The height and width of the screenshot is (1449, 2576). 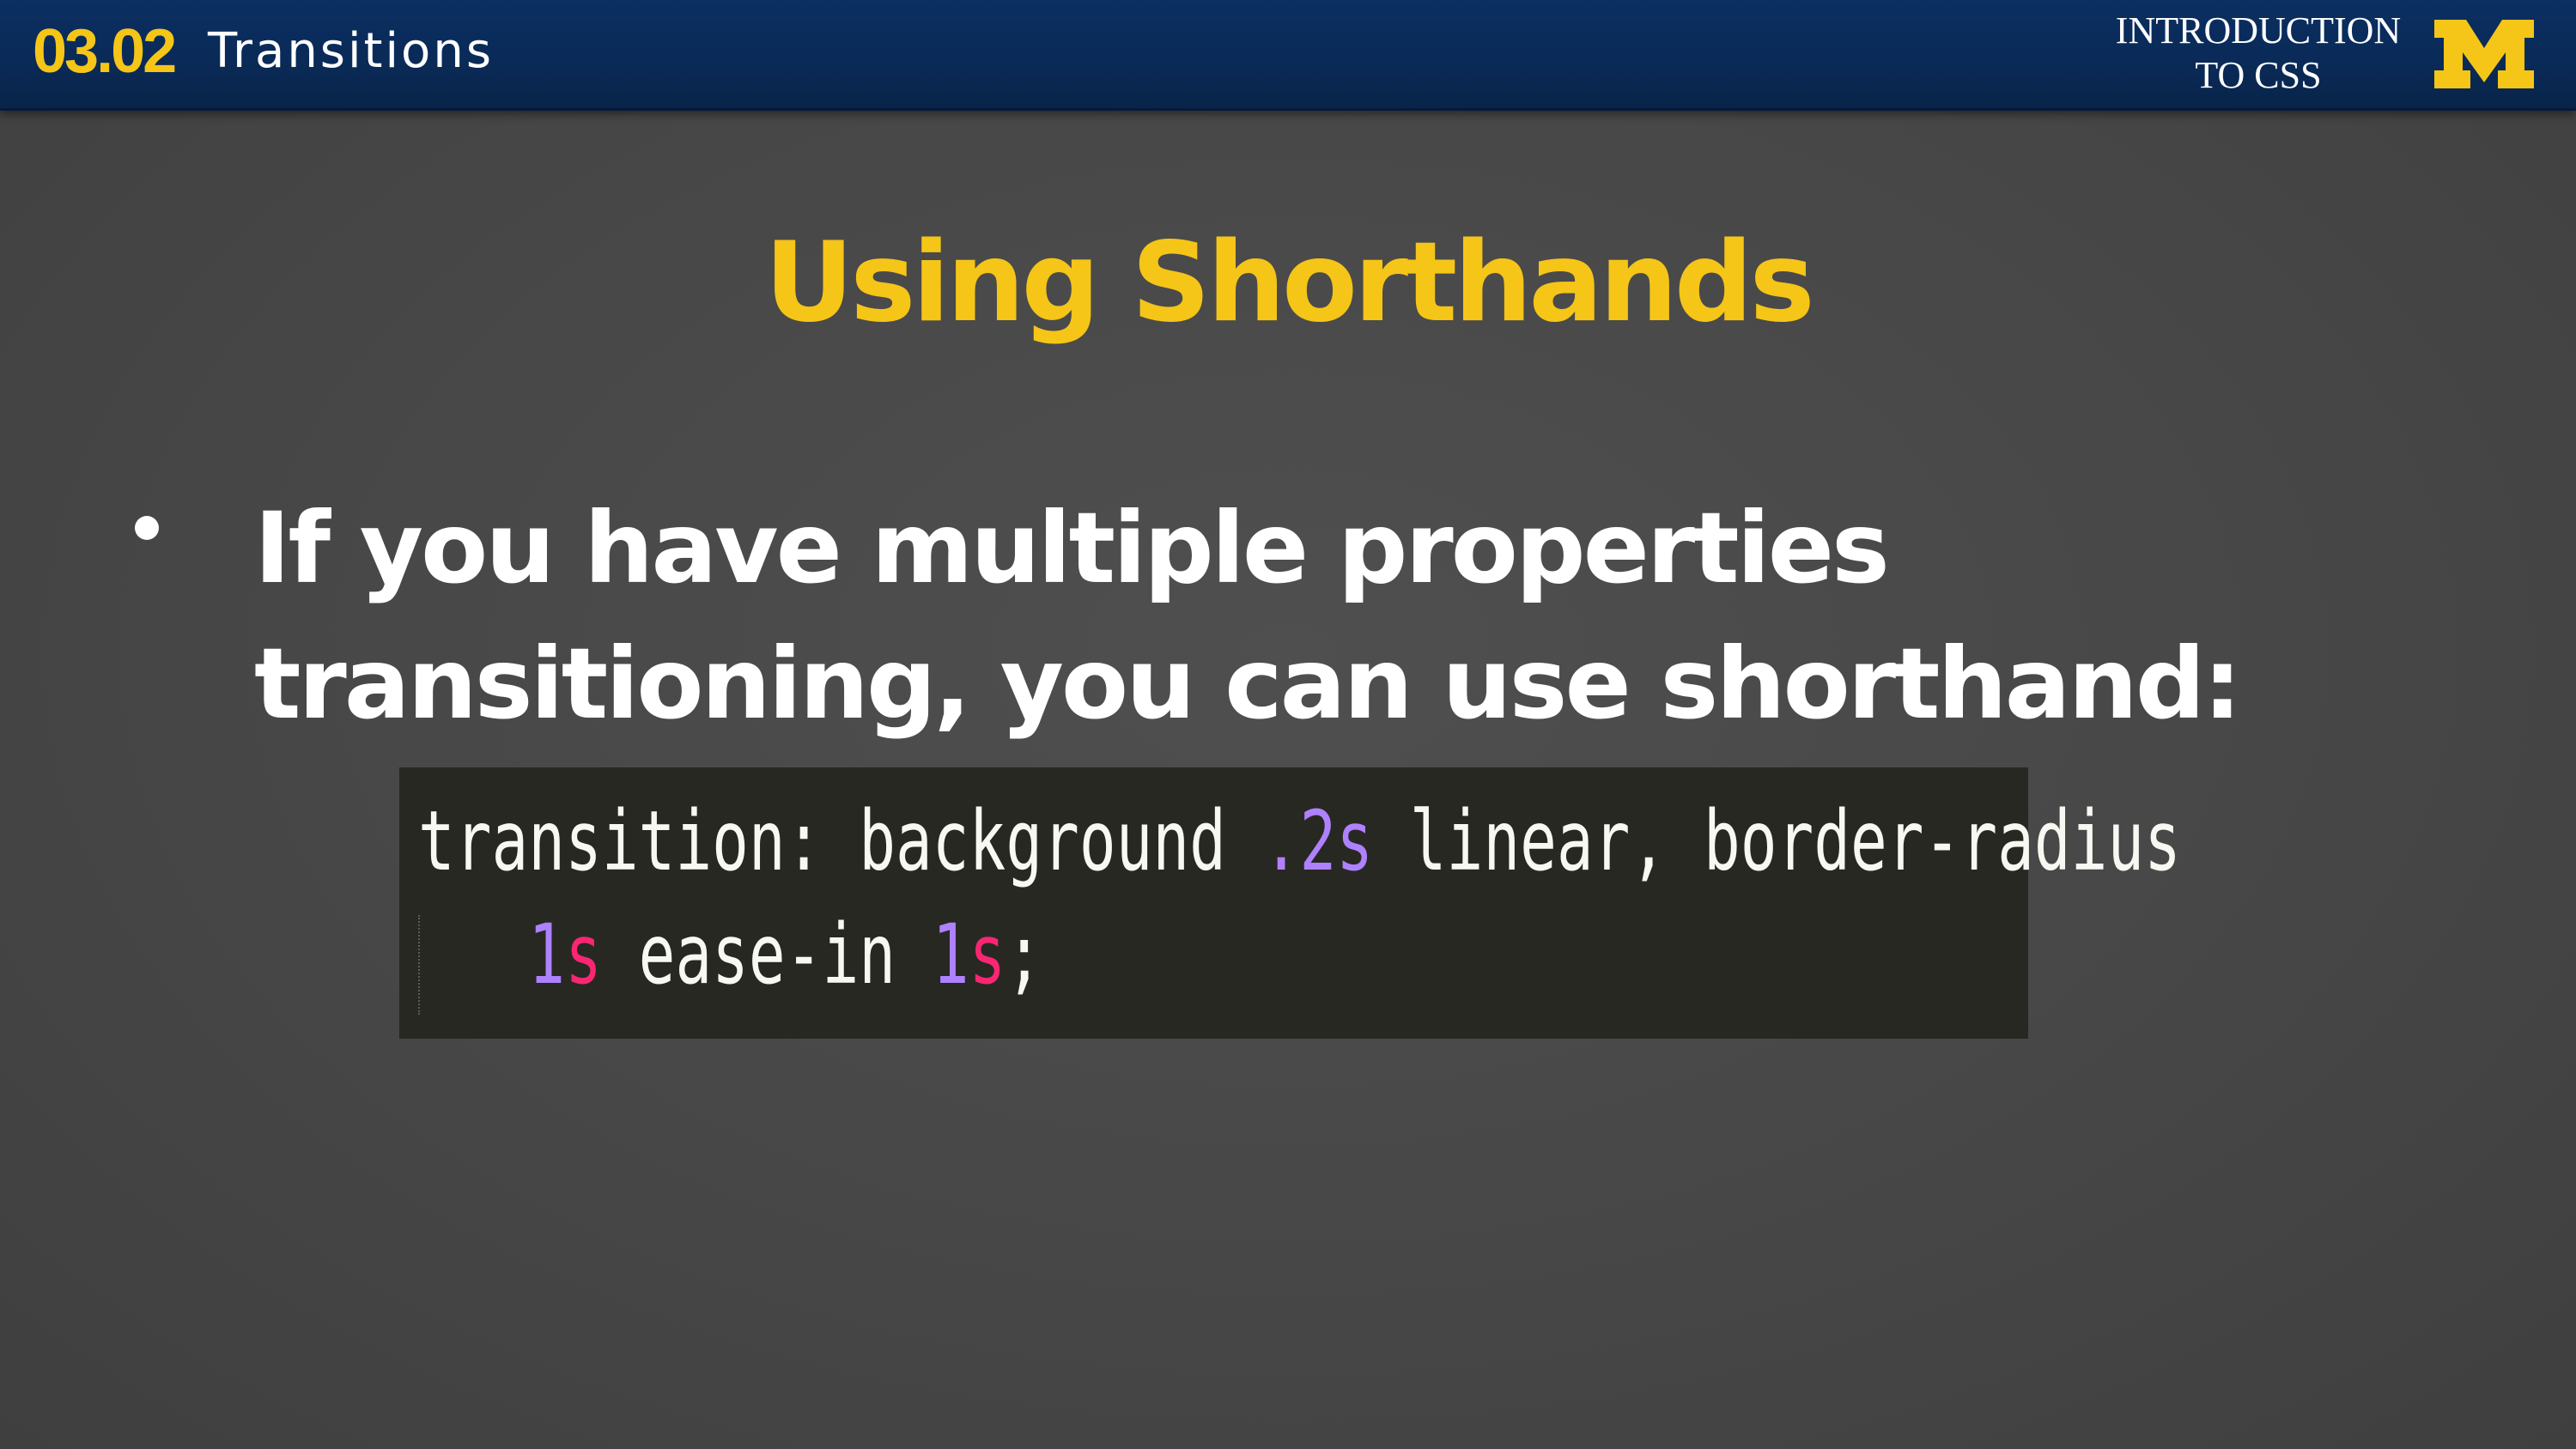 I want to click on header-bar: 03.02 Transitions INTRODUCTION TO CSS, so click(x=1288, y=55).